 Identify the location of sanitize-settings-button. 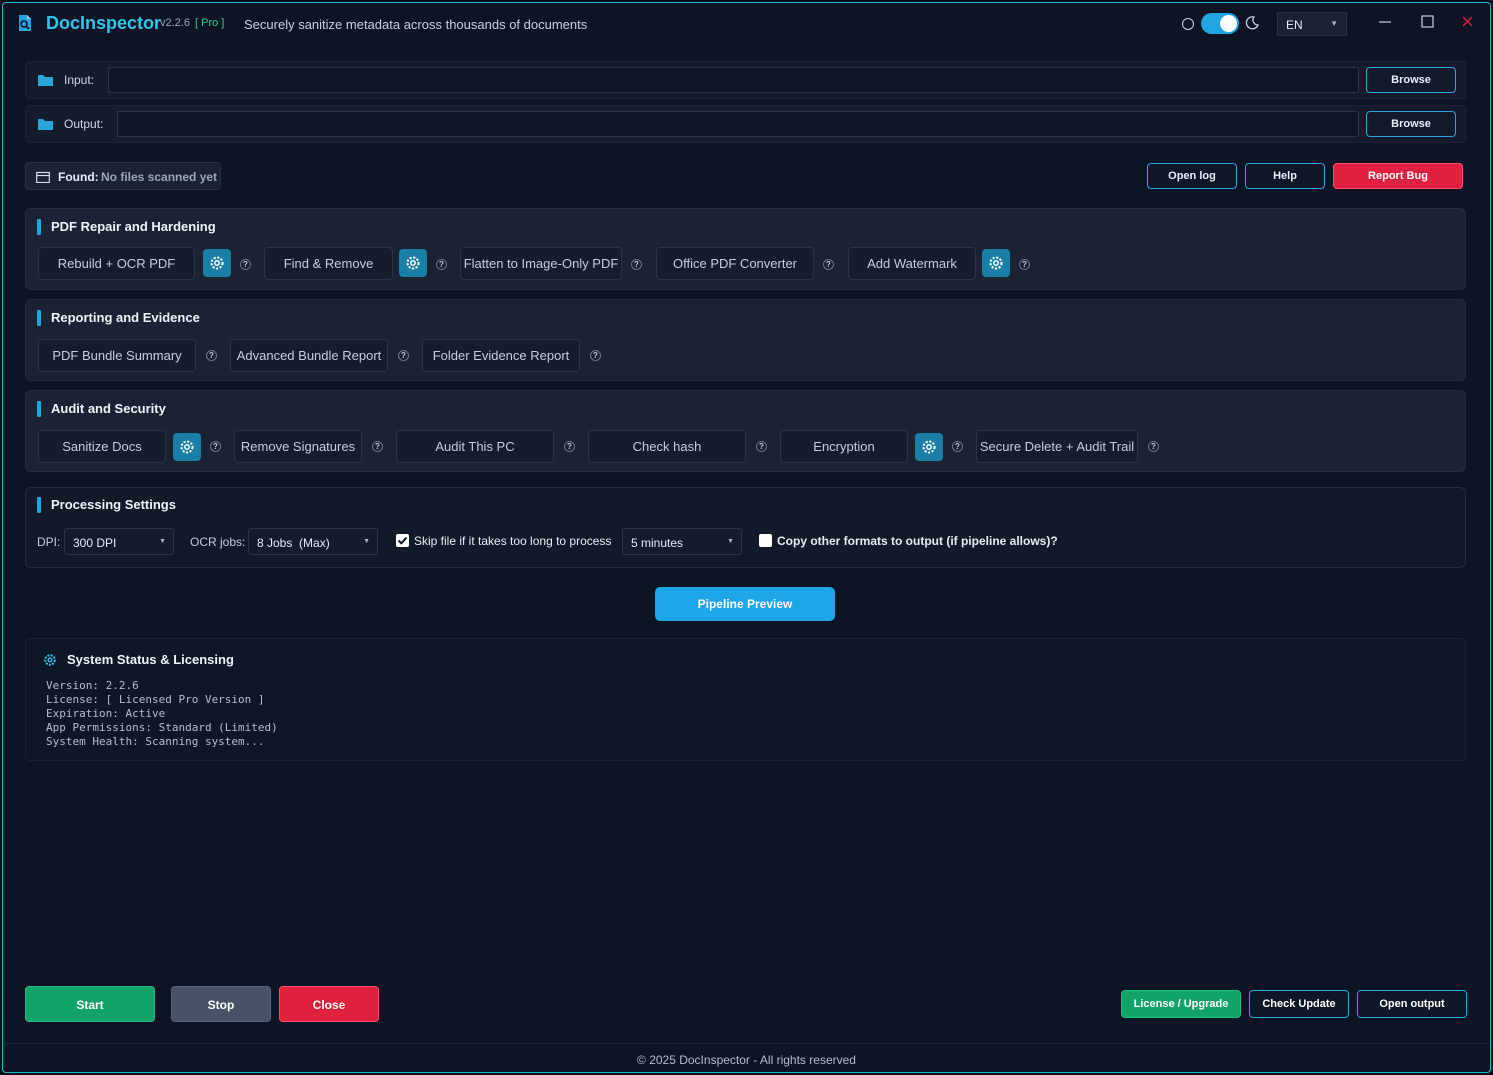
(187, 447).